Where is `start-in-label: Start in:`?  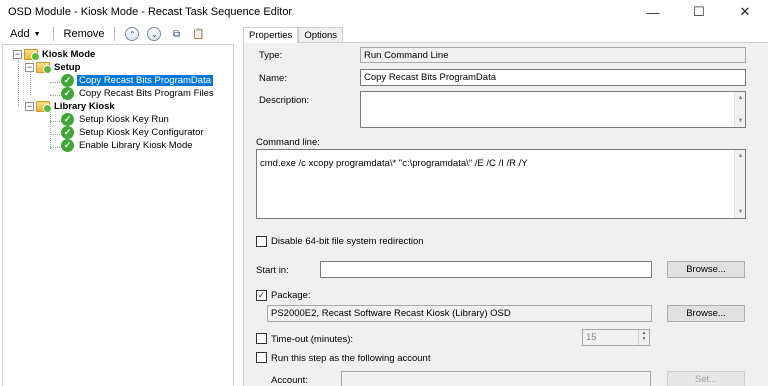 start-in-label: Start in: is located at coordinates (272, 270).